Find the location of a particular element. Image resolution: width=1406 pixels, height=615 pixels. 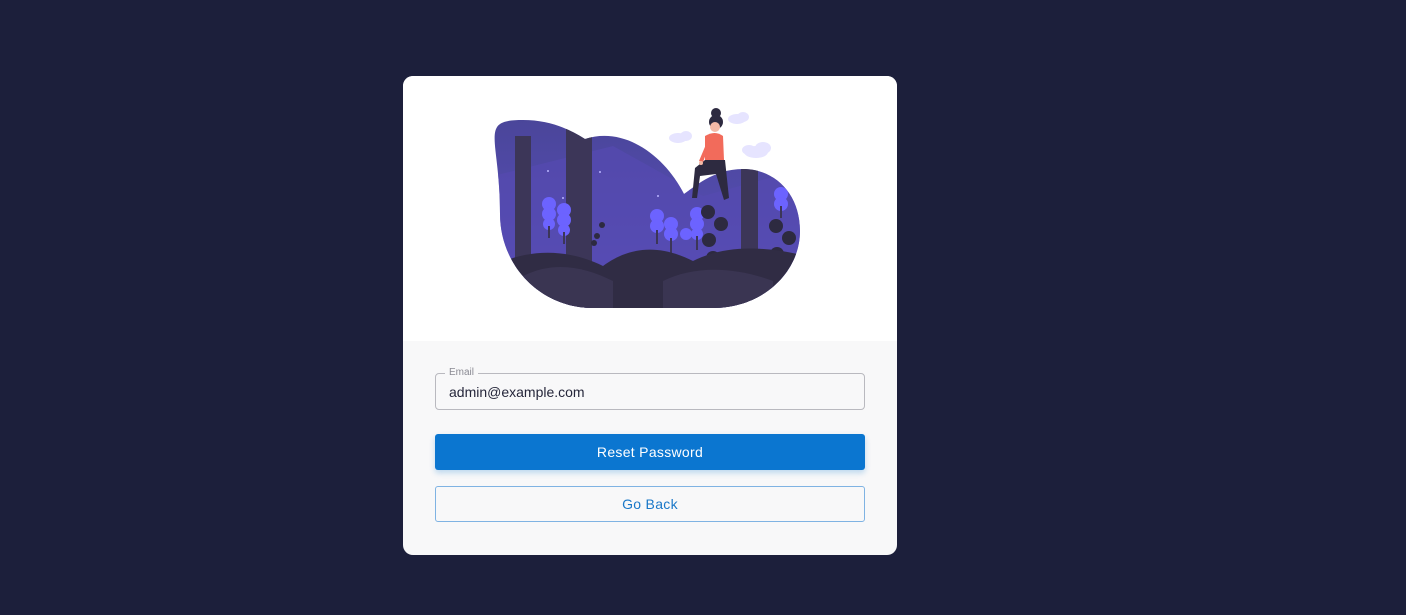

email-field: Email is located at coordinates (650, 388).